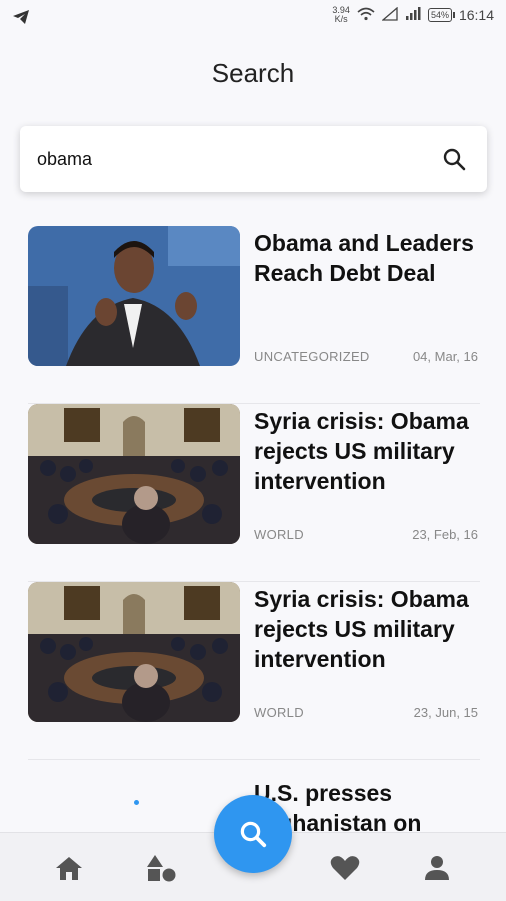 Image resolution: width=506 pixels, height=901 pixels. Describe the element at coordinates (389, 15) in the screenshot. I see `signal-empty-icon` at that location.